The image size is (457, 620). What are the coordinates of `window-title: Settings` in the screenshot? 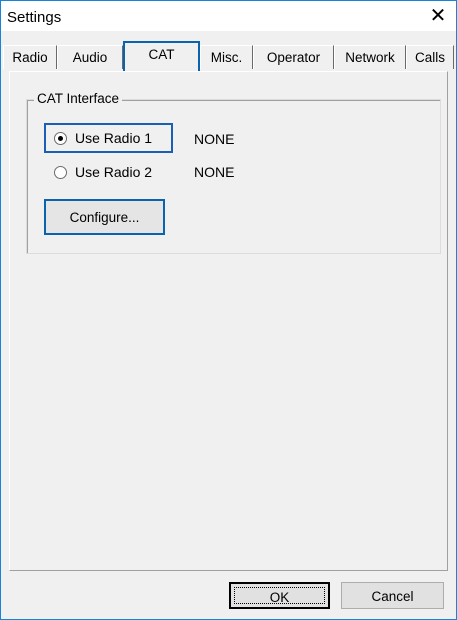 It's located at (34, 17).